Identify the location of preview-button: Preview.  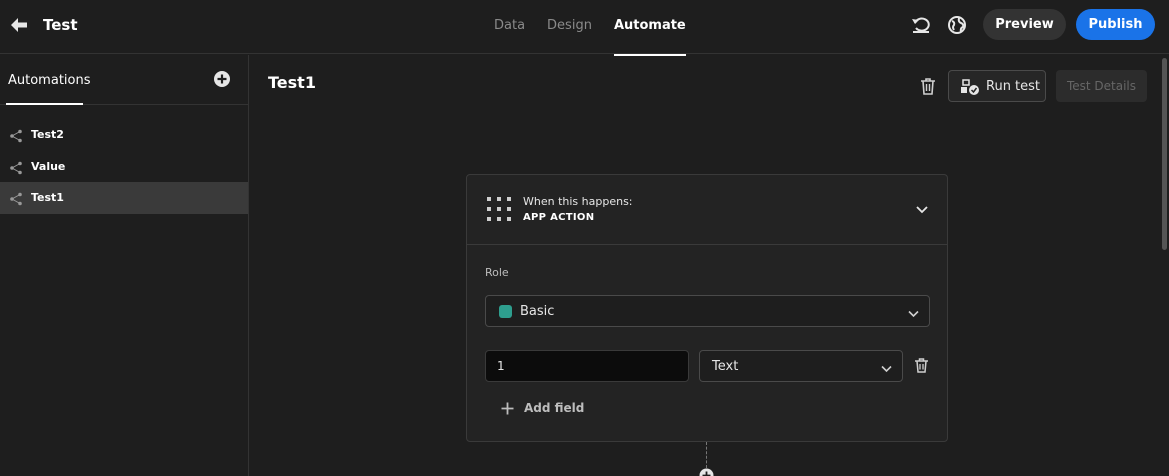
(1024, 24).